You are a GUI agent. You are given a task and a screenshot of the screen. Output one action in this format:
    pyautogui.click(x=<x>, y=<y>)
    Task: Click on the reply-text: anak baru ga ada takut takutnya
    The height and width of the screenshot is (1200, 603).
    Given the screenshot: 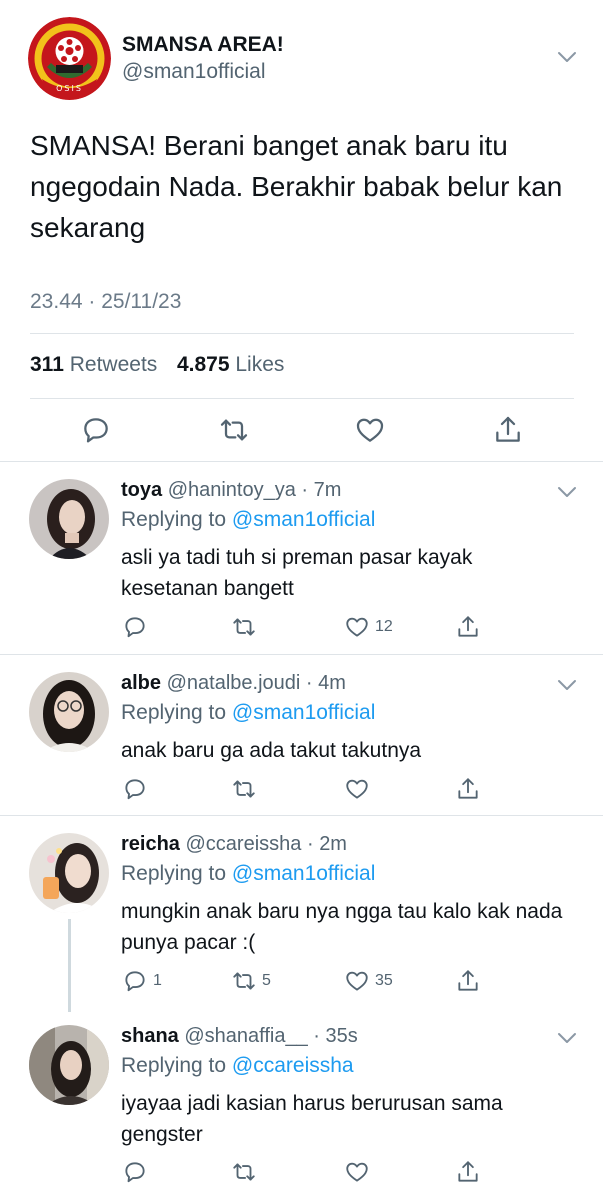 What is the action you would take?
    pyautogui.click(x=271, y=750)
    